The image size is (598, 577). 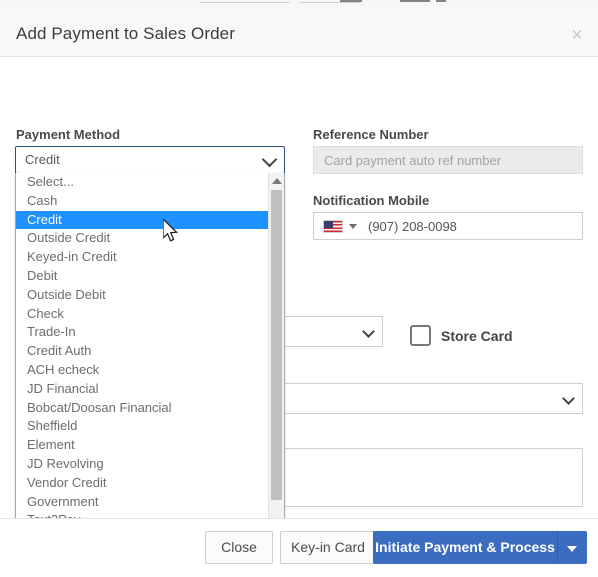 What do you see at coordinates (276, 181) in the screenshot?
I see `scroll-up-arrow-icon` at bounding box center [276, 181].